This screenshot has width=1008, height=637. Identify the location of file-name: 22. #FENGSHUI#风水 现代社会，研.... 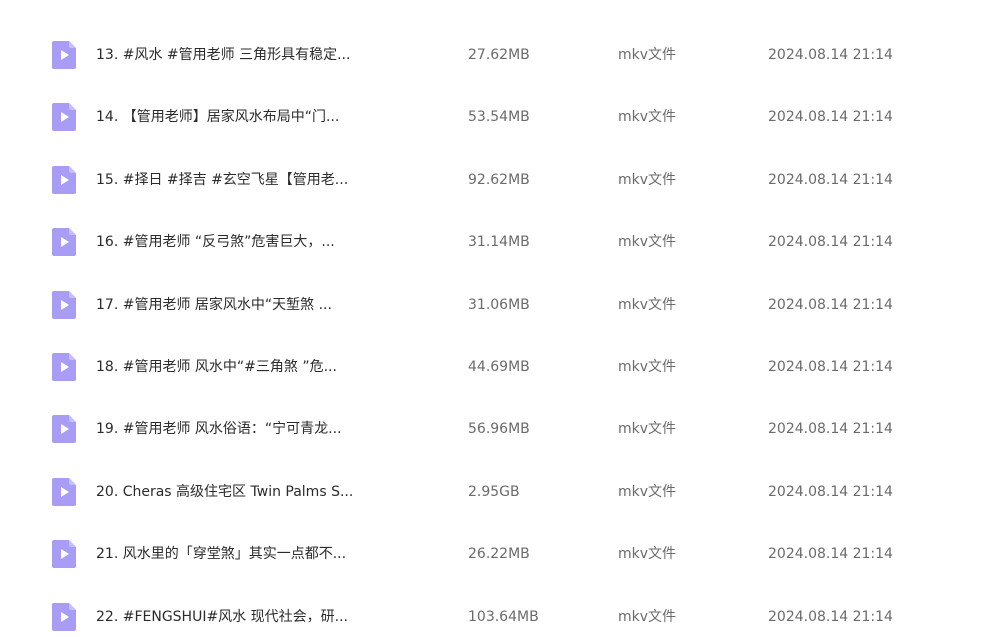
(229, 617).